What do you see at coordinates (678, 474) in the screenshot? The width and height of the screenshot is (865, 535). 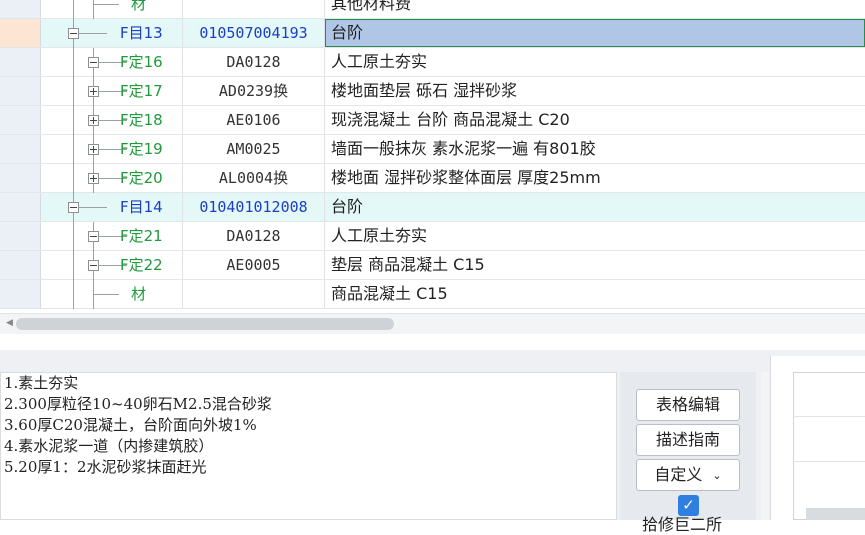 I see `custom-dropdown-label: 自定义` at bounding box center [678, 474].